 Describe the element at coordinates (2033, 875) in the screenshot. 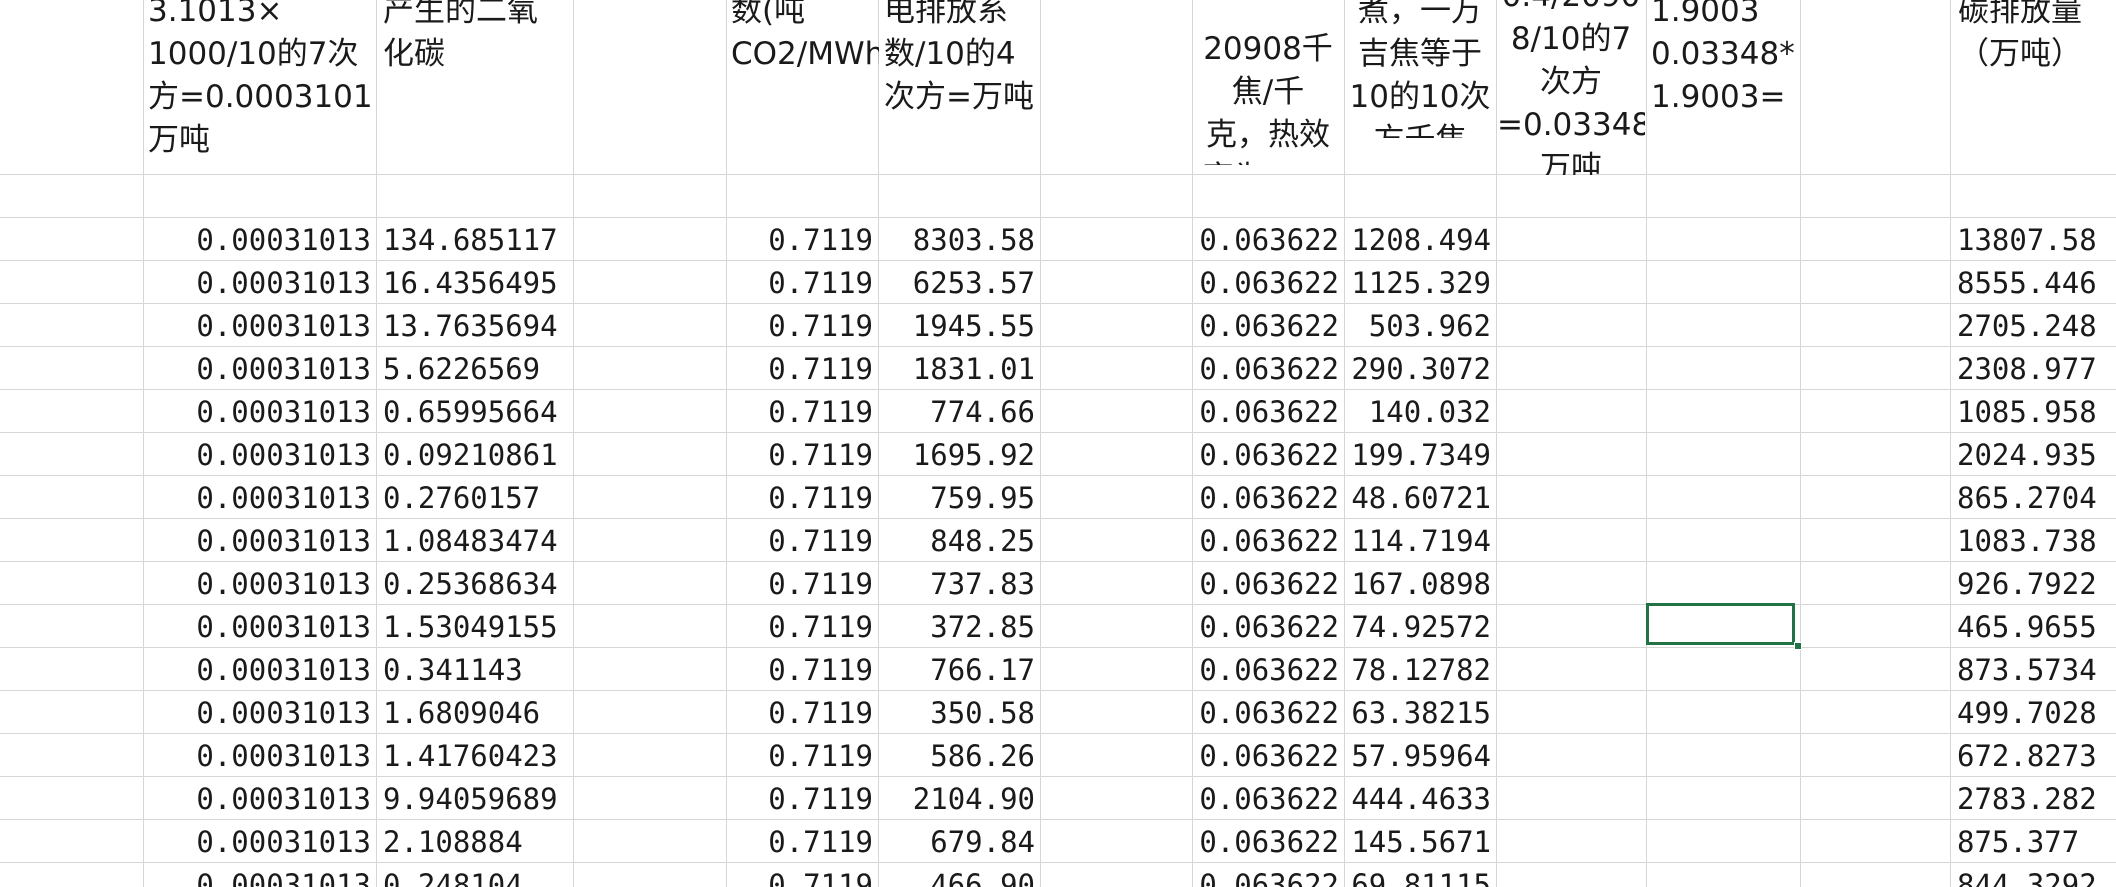

I see `table-cell: 844.3292` at that location.